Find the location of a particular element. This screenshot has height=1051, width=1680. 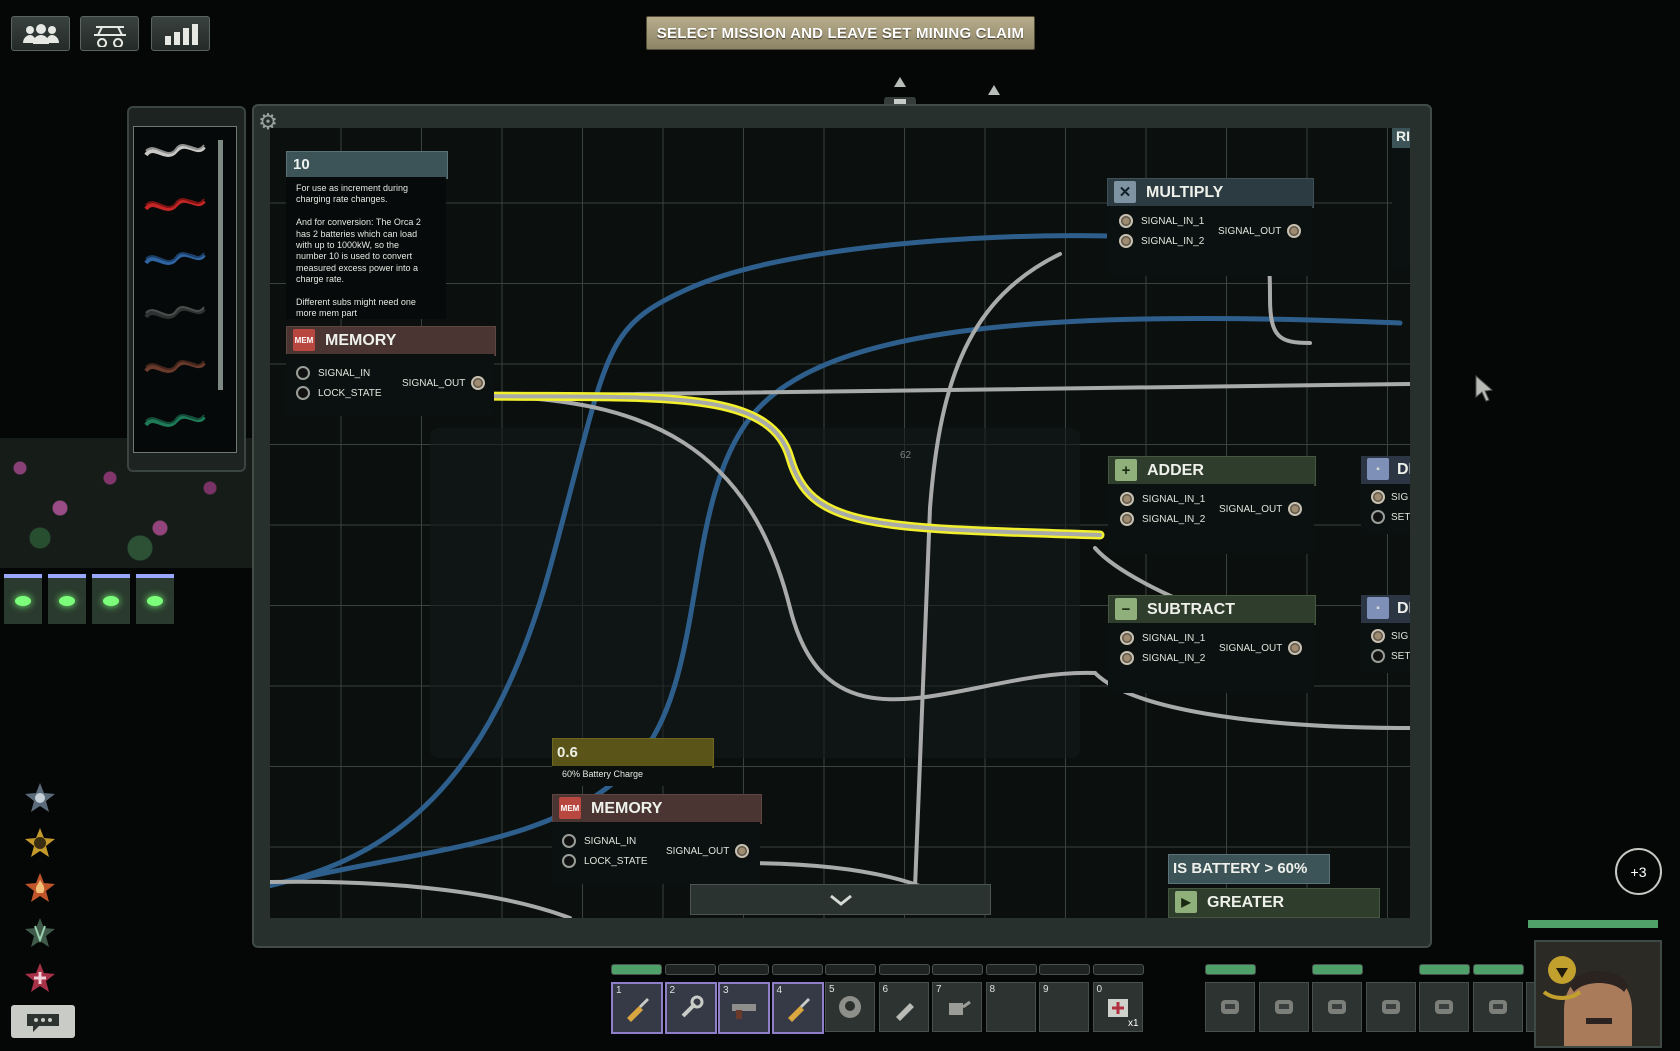

multiply-title: MULTIPLY is located at coordinates (1185, 192).